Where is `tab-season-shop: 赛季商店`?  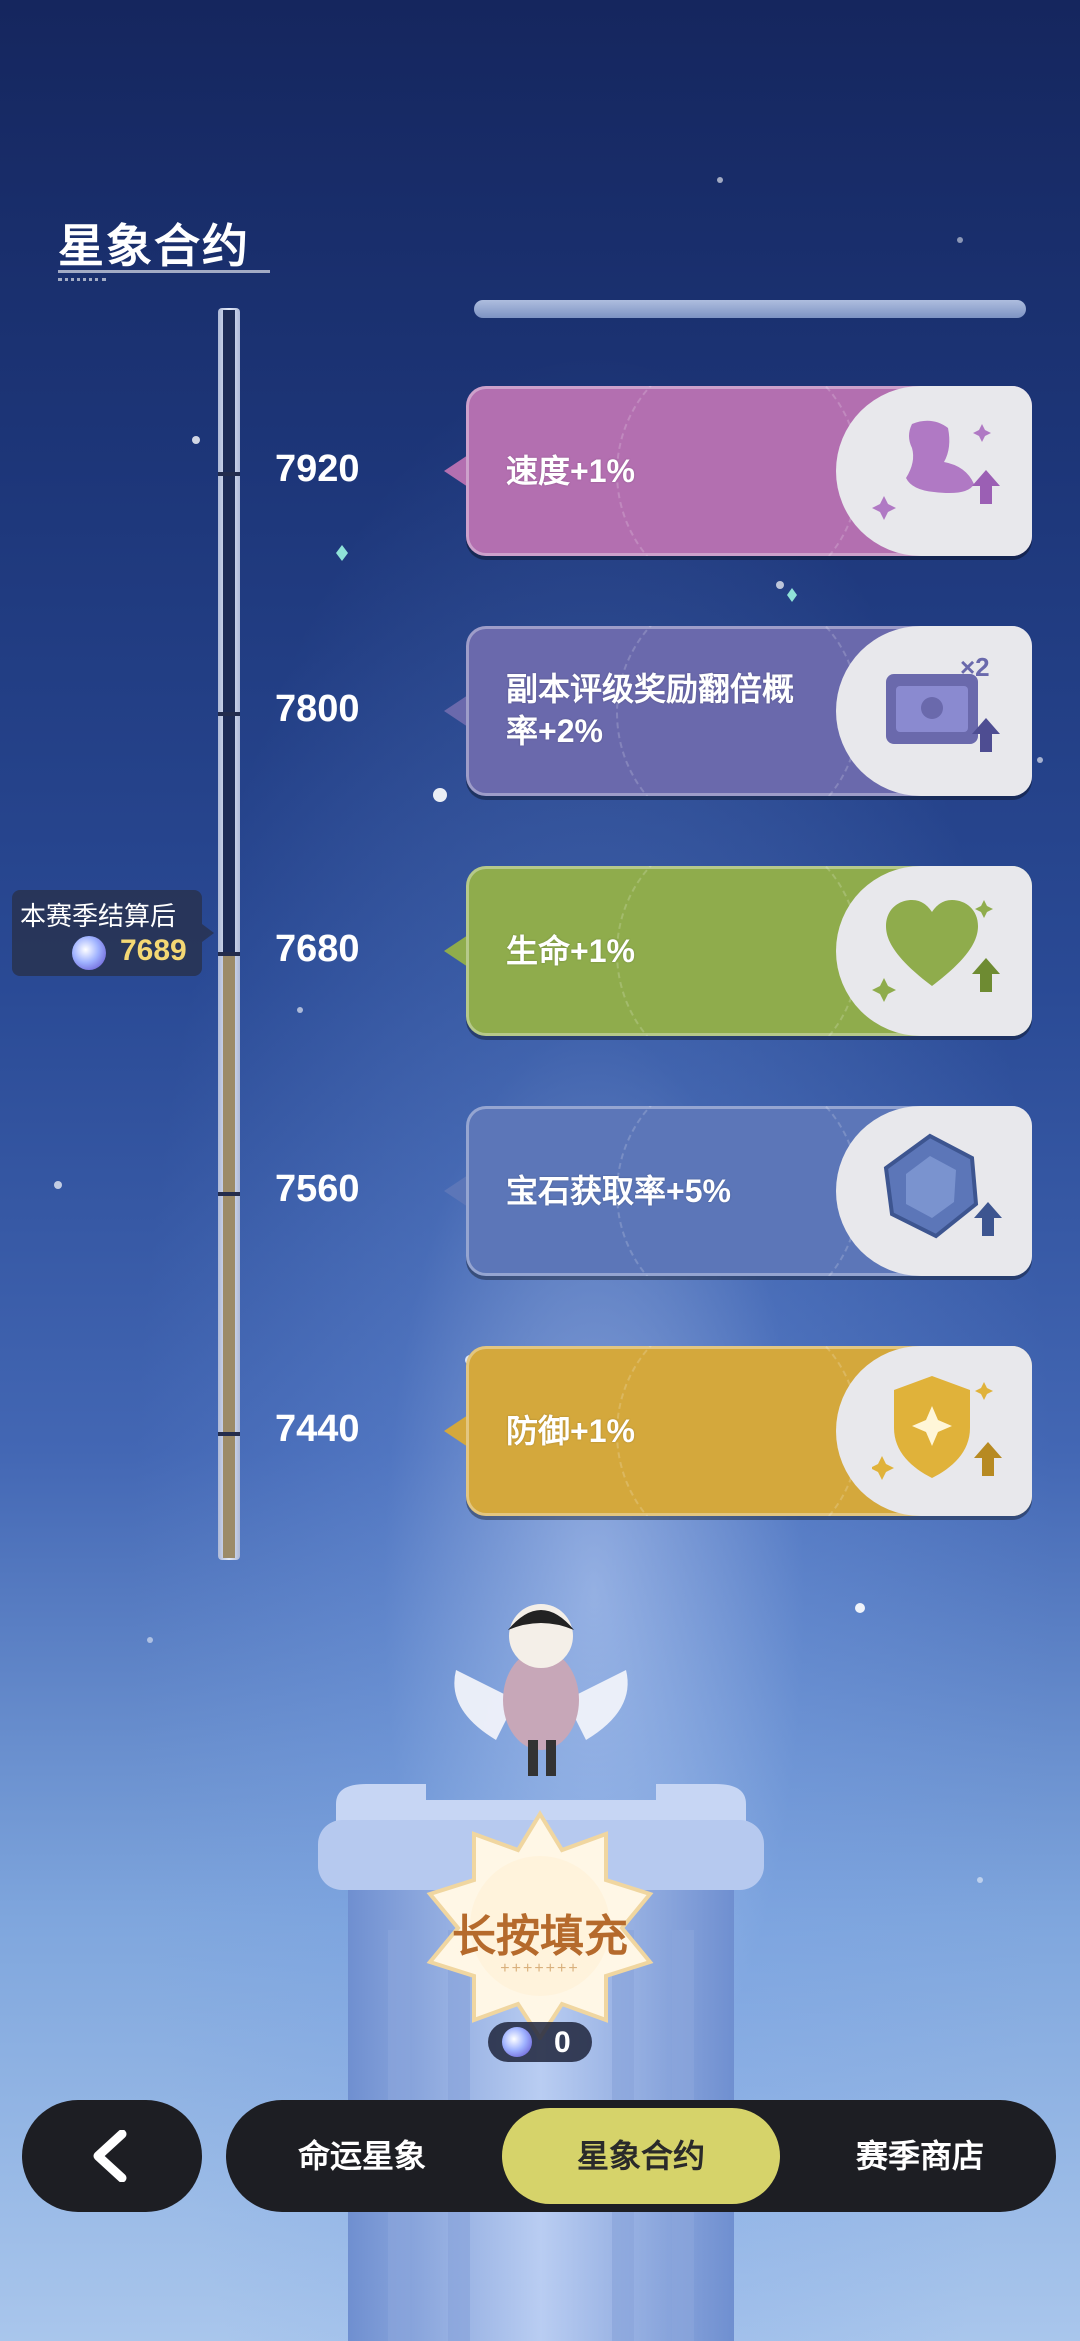
tab-season-shop: 赛季商店 is located at coordinates (920, 2156).